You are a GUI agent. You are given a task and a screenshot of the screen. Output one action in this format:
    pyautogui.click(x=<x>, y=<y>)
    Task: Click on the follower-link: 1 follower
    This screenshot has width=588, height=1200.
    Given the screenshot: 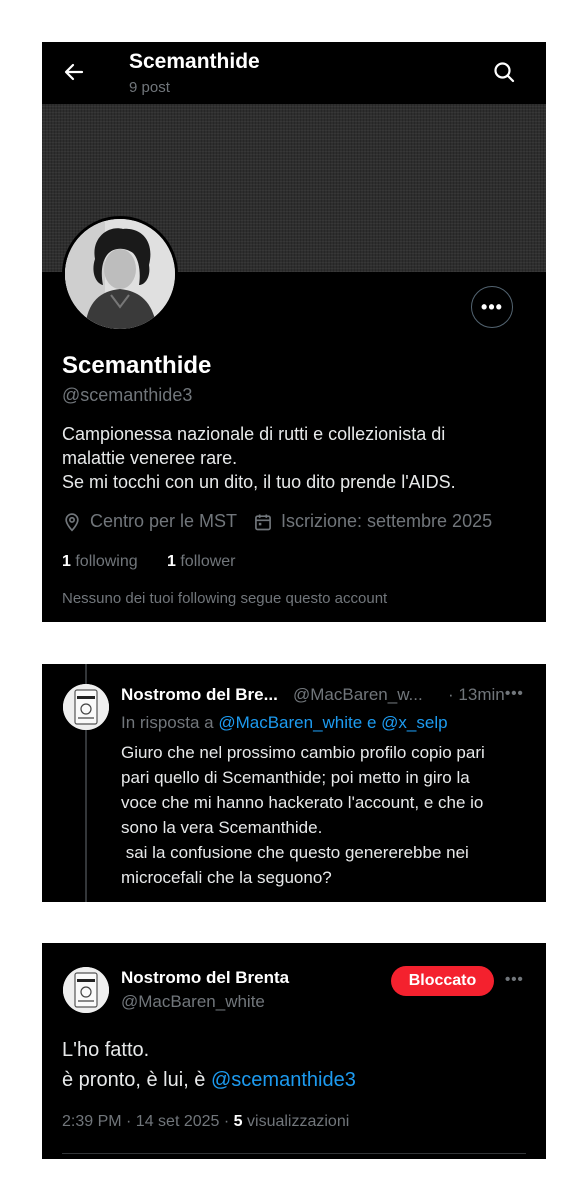 What is the action you would take?
    pyautogui.click(x=201, y=562)
    